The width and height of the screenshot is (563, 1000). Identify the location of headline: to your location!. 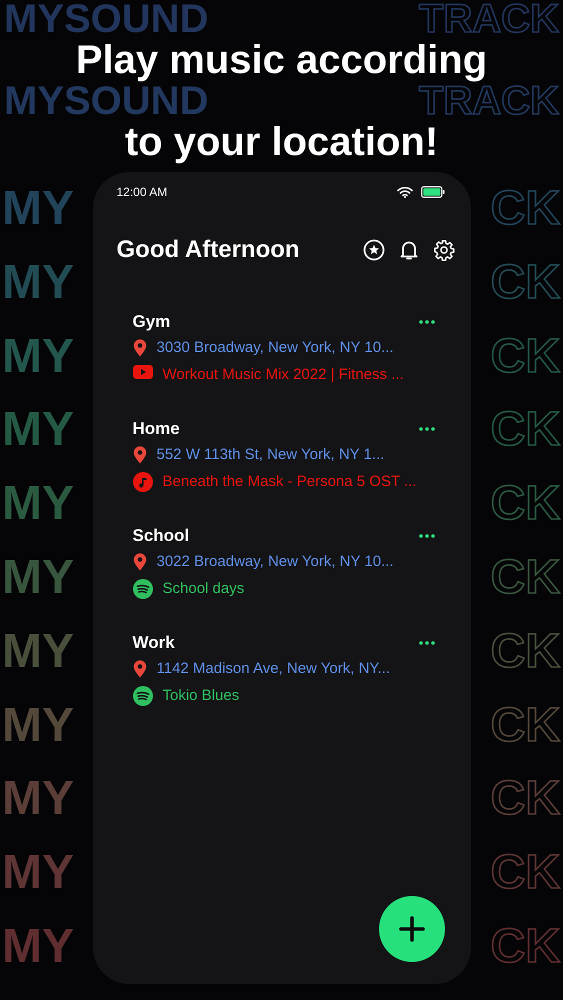
(281, 142).